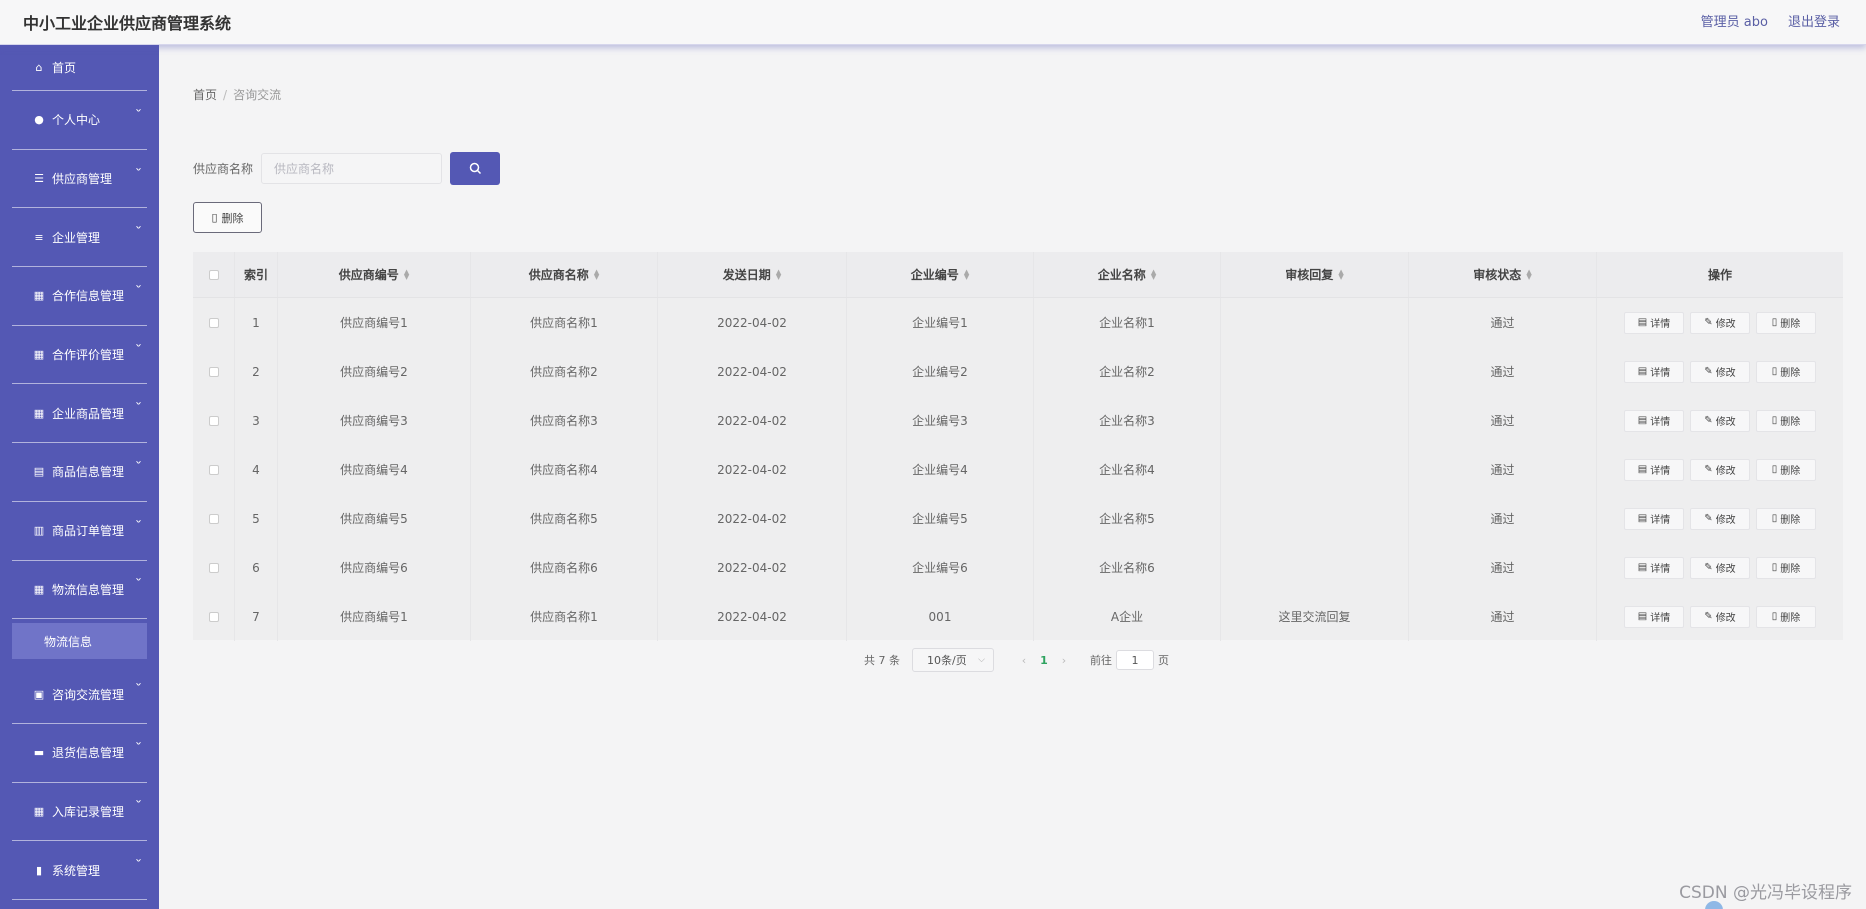 This screenshot has width=1866, height=909. I want to click on sidebar-item-label: 入库记录管理, so click(88, 811).